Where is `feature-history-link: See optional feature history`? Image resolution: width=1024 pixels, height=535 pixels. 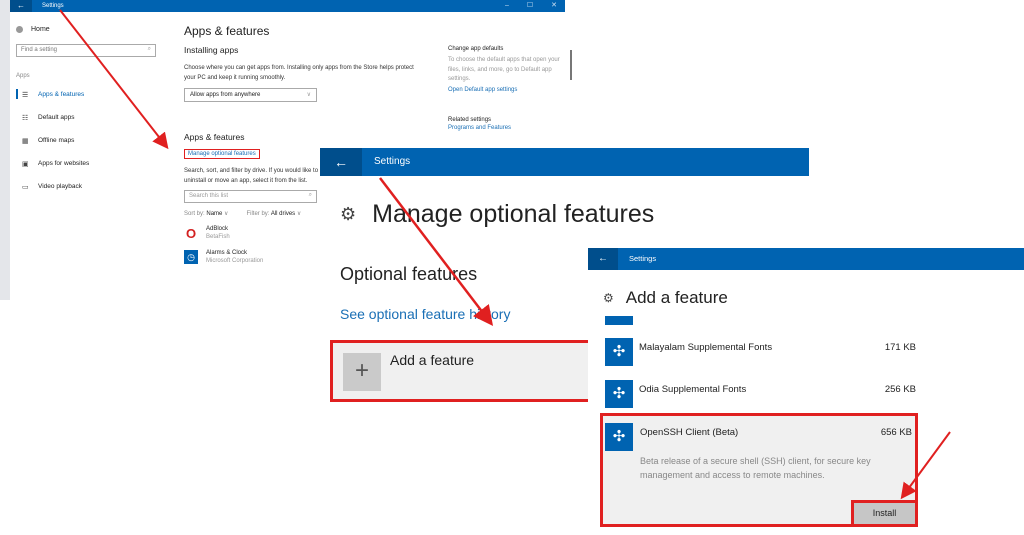
feature-history-link: See optional feature history is located at coordinates (425, 314).